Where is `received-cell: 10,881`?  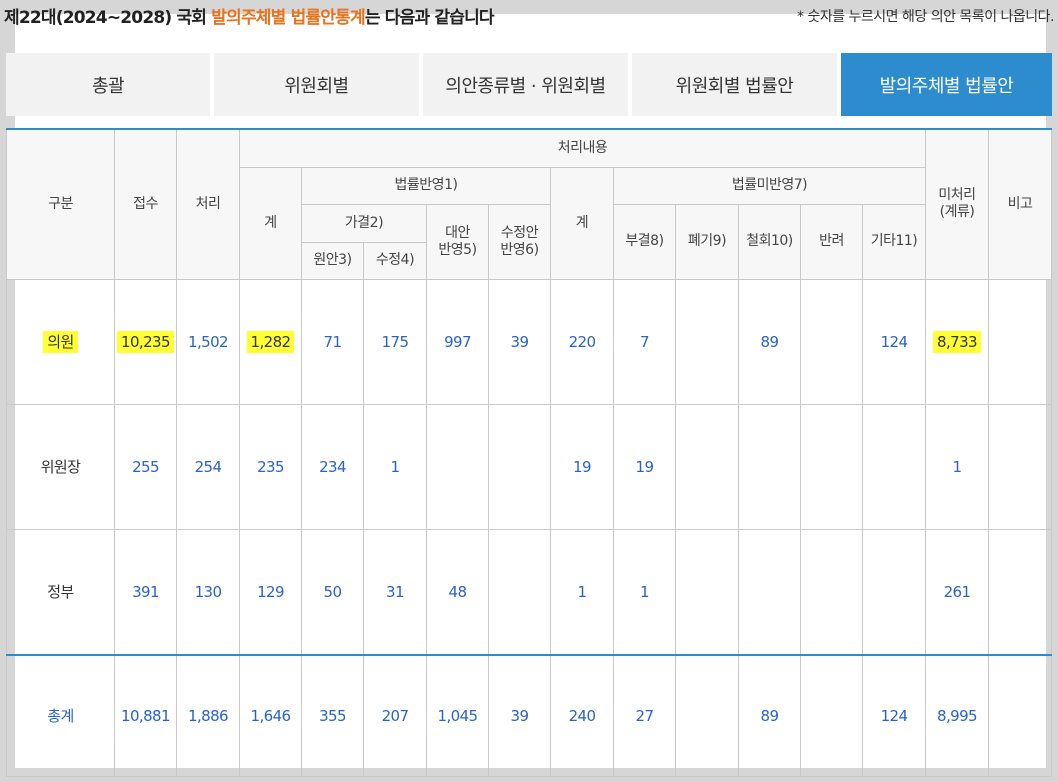 received-cell: 10,881 is located at coordinates (145, 715).